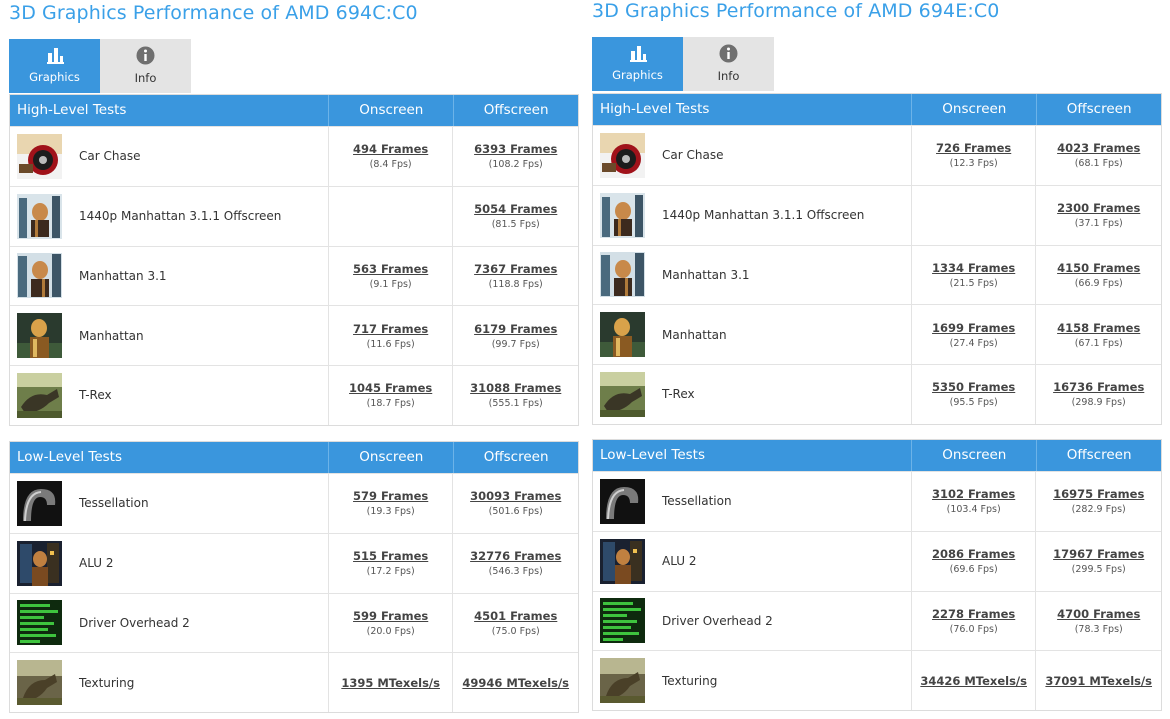 This screenshot has width=1170, height=719. Describe the element at coordinates (145, 78) in the screenshot. I see `tab-label: Info` at that location.